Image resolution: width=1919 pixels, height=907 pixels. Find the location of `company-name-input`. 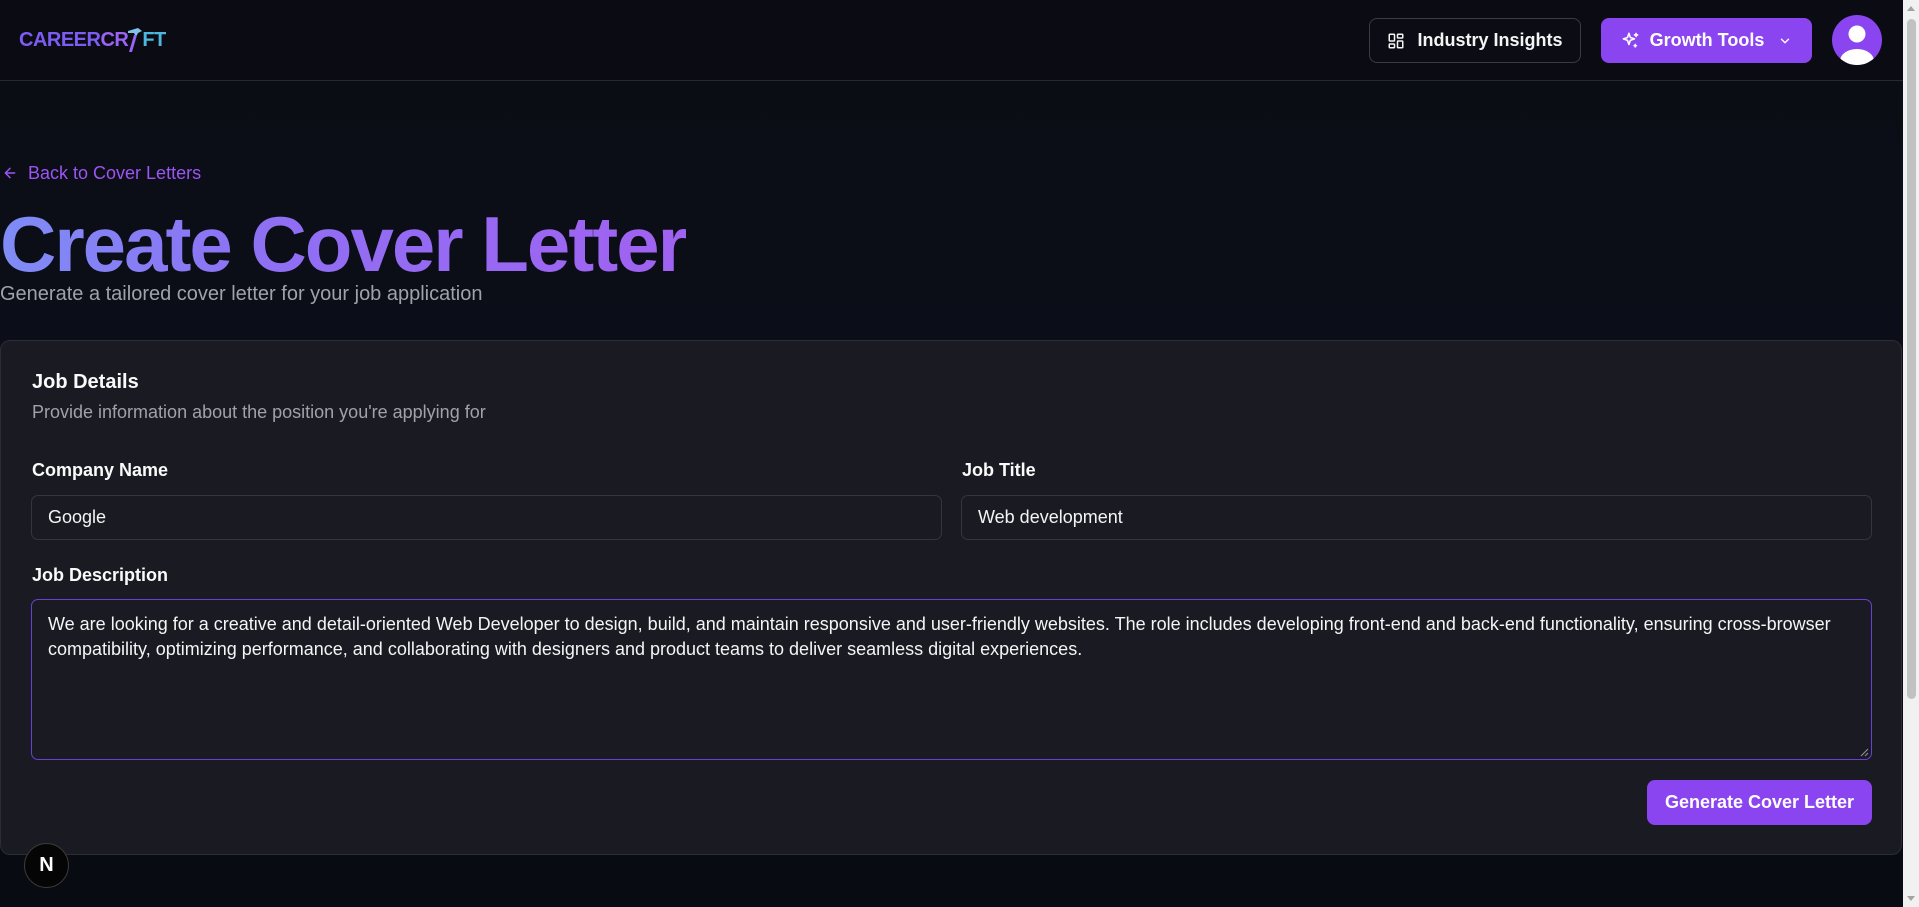

company-name-input is located at coordinates (486, 517).